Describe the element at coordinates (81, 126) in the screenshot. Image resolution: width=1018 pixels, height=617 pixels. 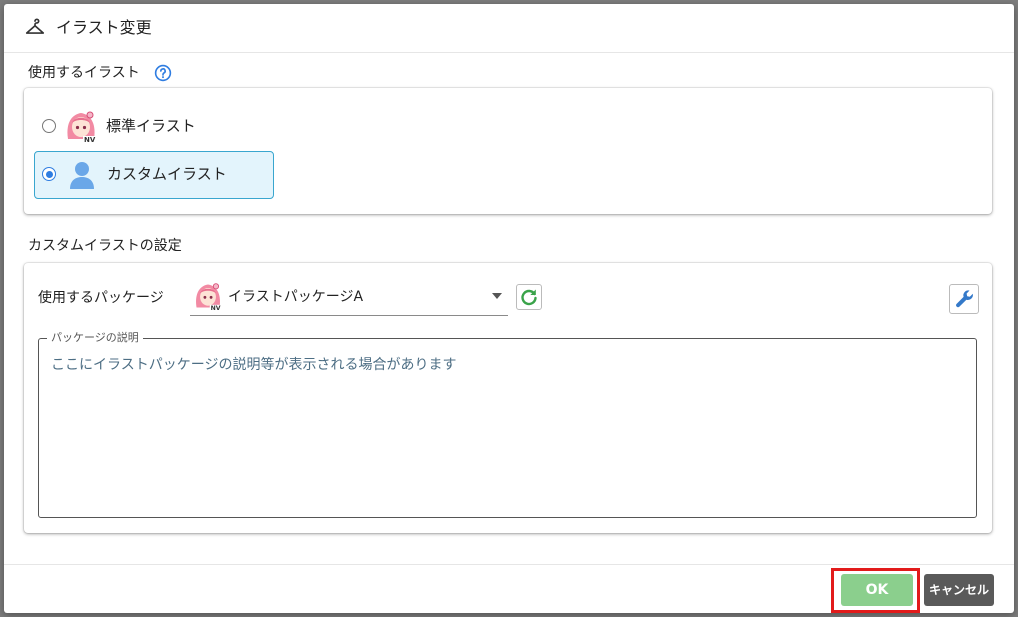
I see `character-thumbnail-icon: NV` at that location.